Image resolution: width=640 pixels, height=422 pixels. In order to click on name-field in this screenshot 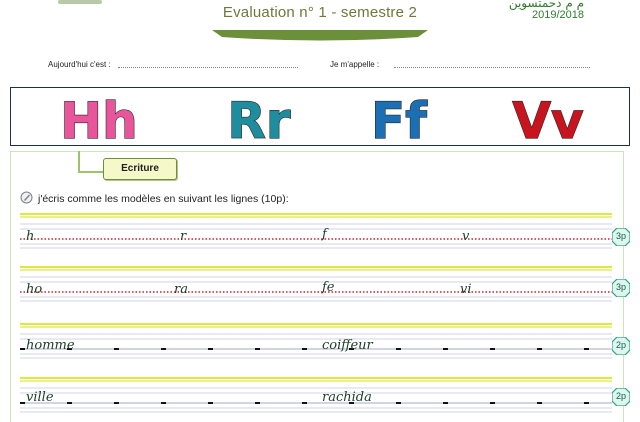, I will do `click(492, 67)`.